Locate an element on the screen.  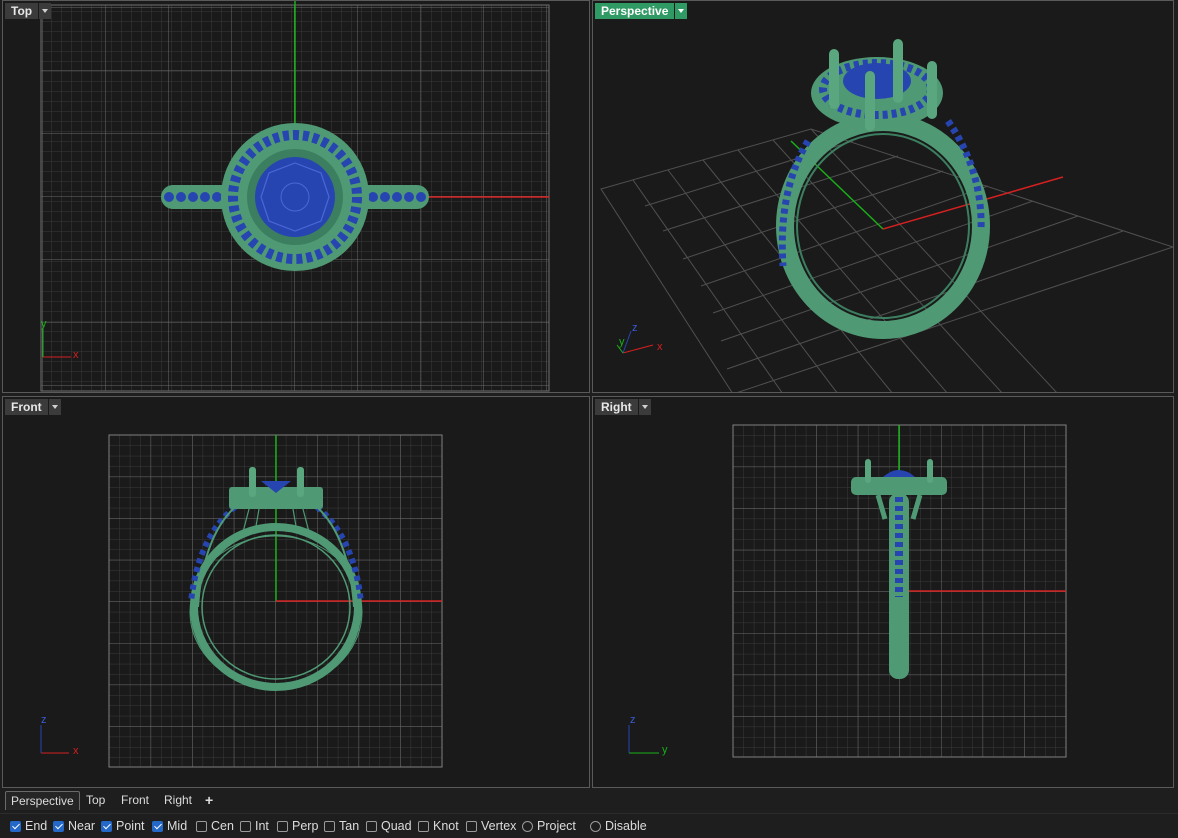
viewport-label: Perspective is located at coordinates (635, 11).